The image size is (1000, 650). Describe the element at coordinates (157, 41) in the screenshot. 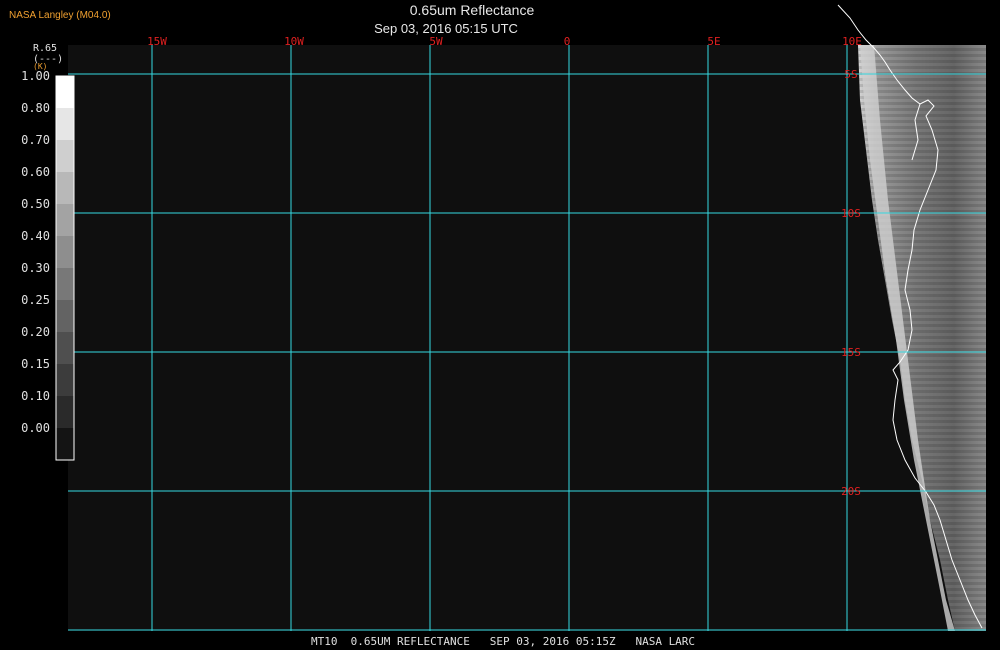

I see `longitude-label-15w: 15W` at that location.